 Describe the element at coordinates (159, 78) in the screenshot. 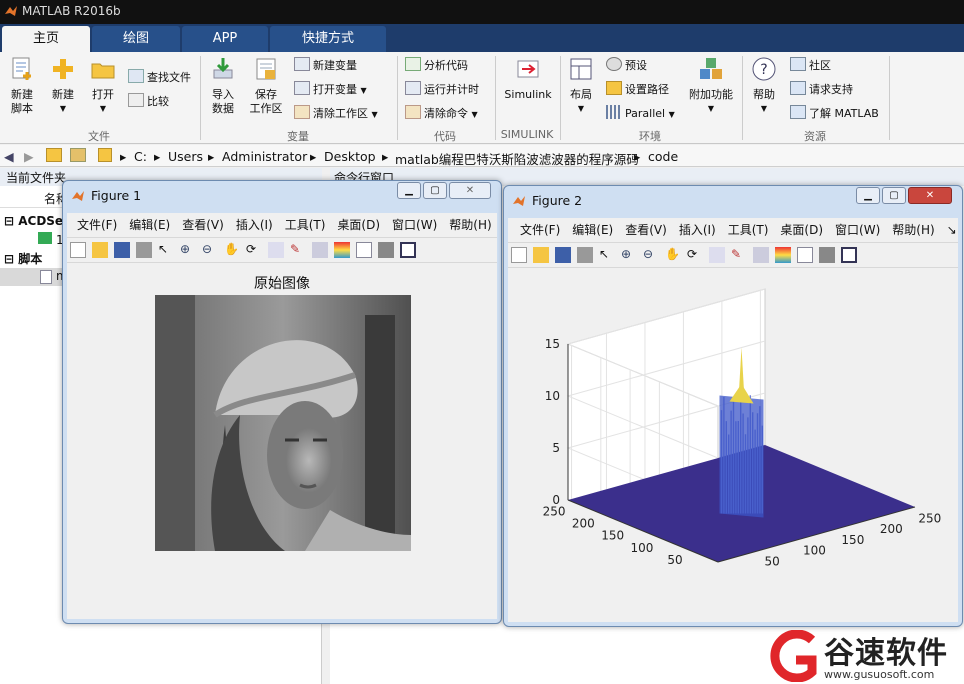

I see `find-files-button: 查找文件` at that location.